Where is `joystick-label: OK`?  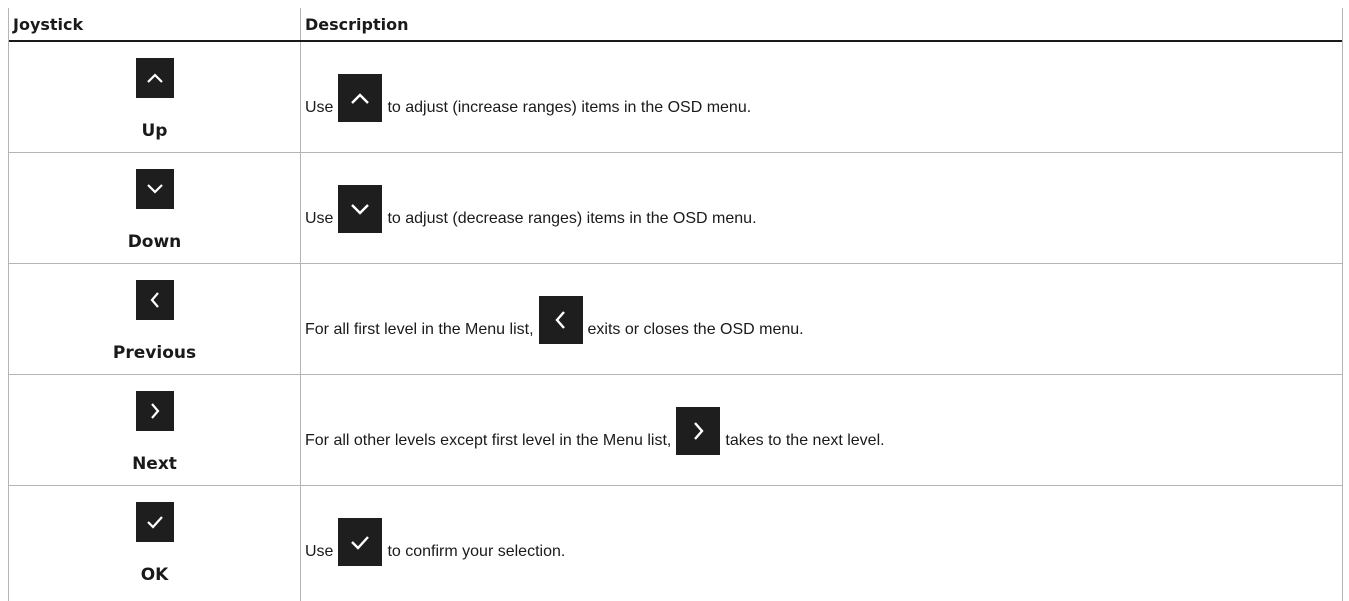 joystick-label: OK is located at coordinates (154, 575).